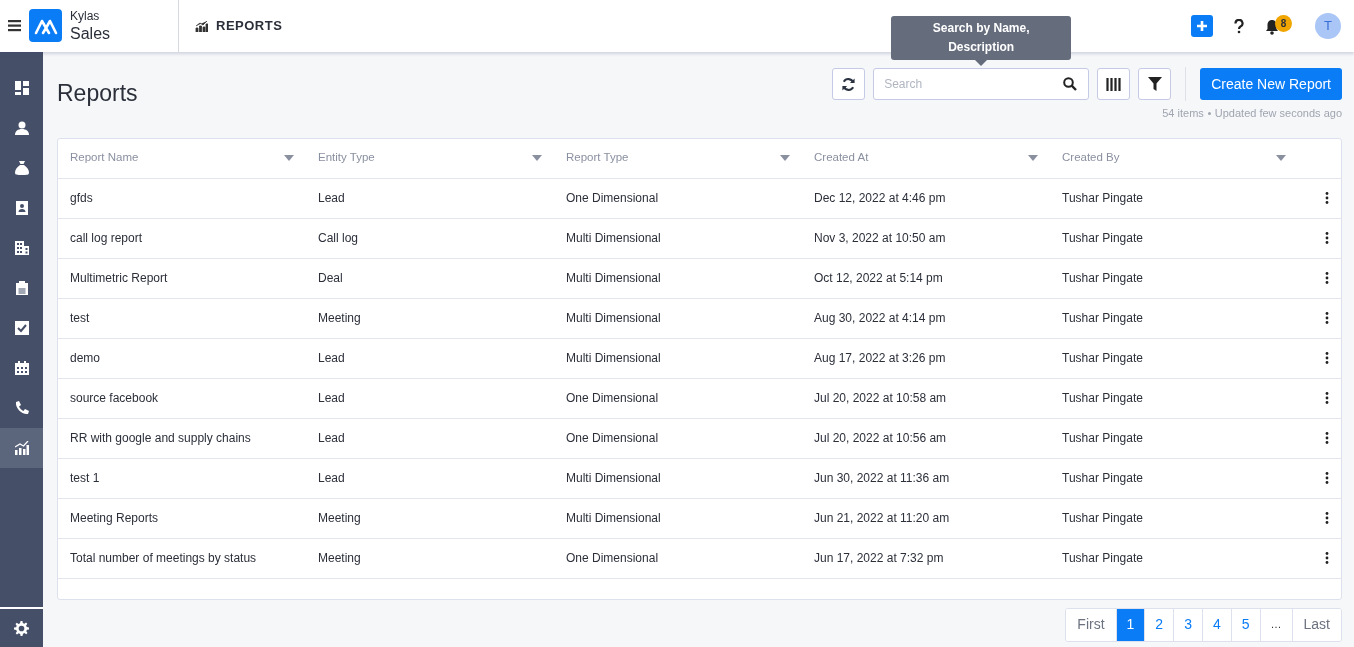  What do you see at coordinates (21, 328) in the screenshot?
I see `checkbox-icon` at bounding box center [21, 328].